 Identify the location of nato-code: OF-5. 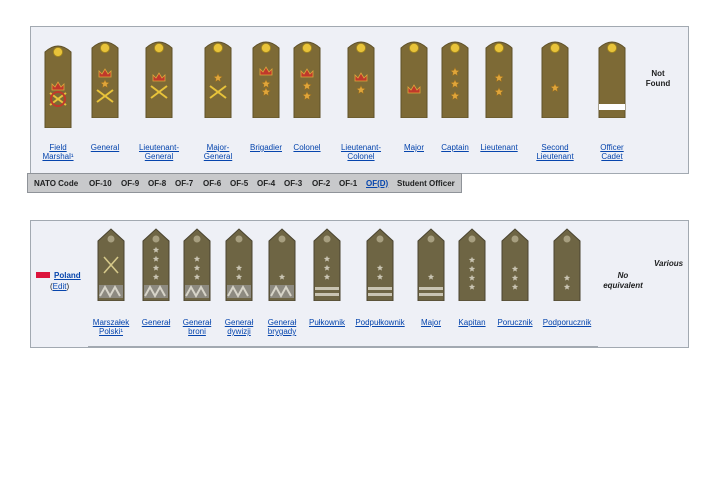
(239, 183).